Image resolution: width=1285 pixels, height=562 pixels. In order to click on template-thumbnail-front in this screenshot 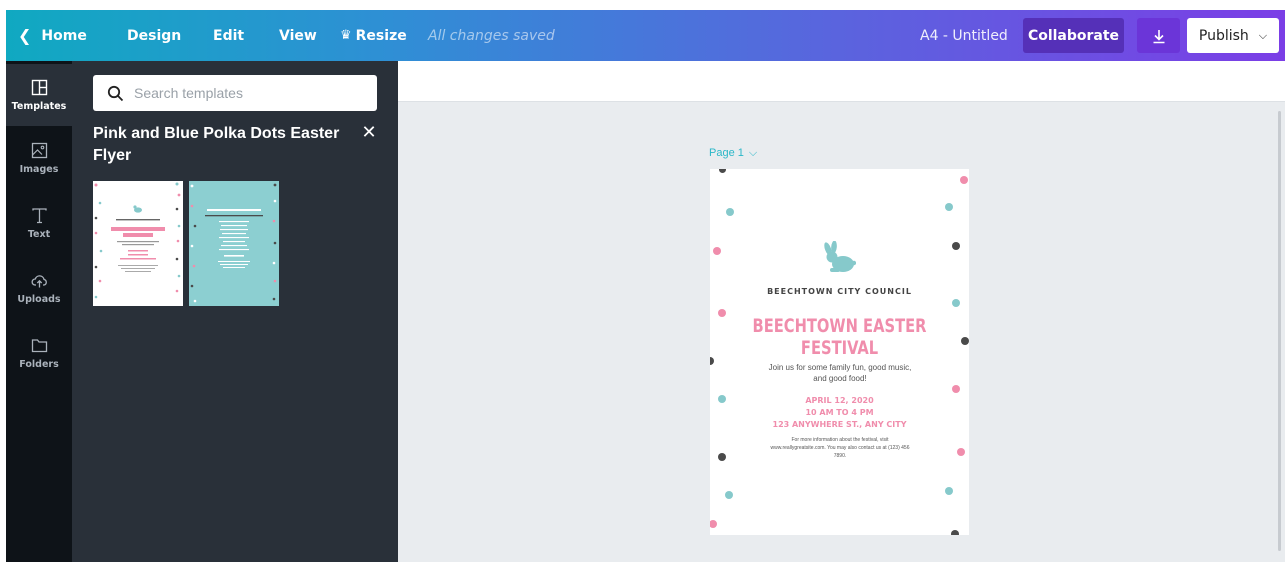, I will do `click(138, 243)`.